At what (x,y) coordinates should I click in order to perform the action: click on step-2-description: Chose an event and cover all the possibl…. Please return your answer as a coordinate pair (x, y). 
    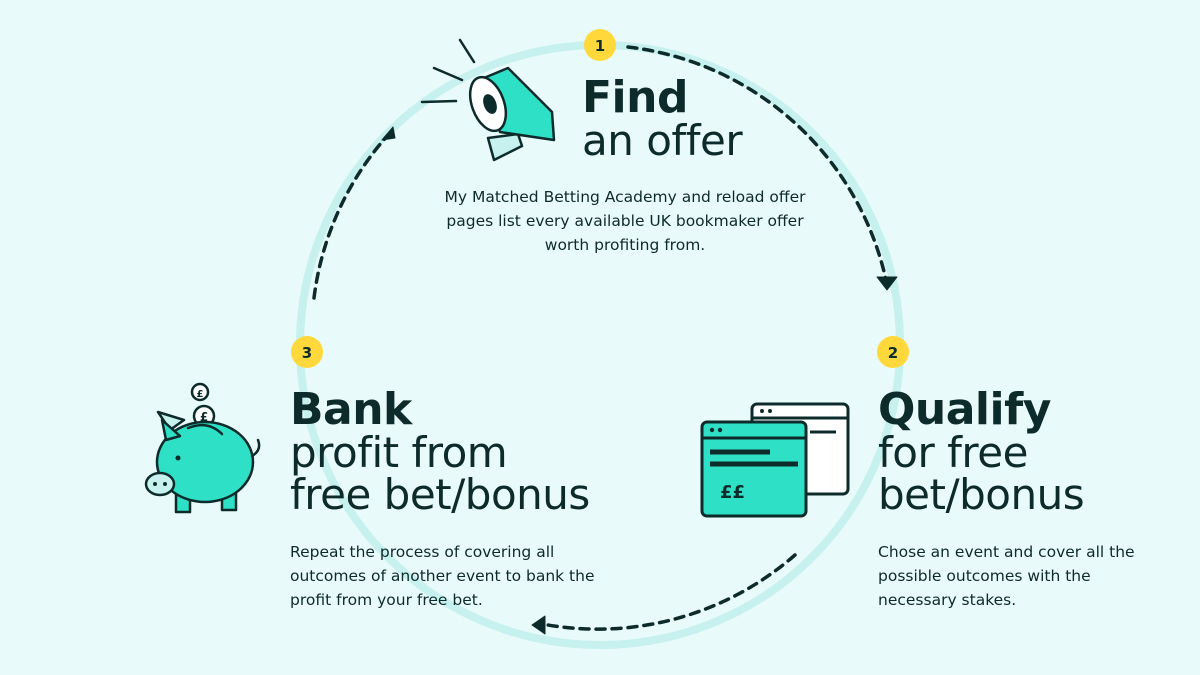
    Looking at the image, I should click on (1006, 576).